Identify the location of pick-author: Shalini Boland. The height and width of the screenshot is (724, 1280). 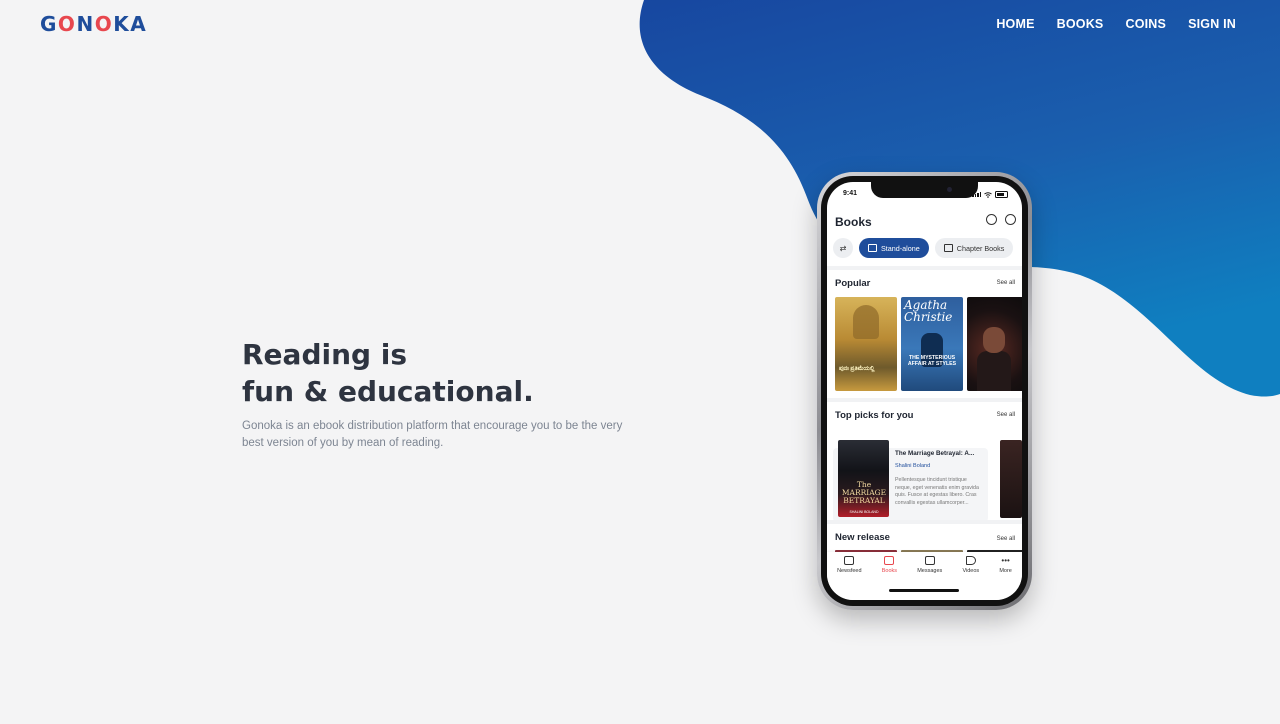
(913, 466).